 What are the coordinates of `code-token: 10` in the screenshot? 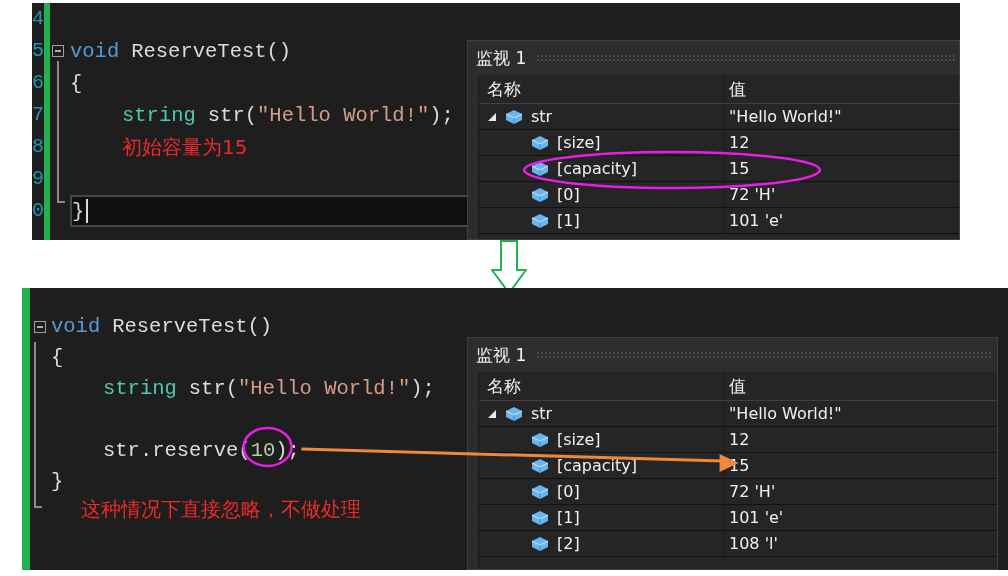 It's located at (263, 450).